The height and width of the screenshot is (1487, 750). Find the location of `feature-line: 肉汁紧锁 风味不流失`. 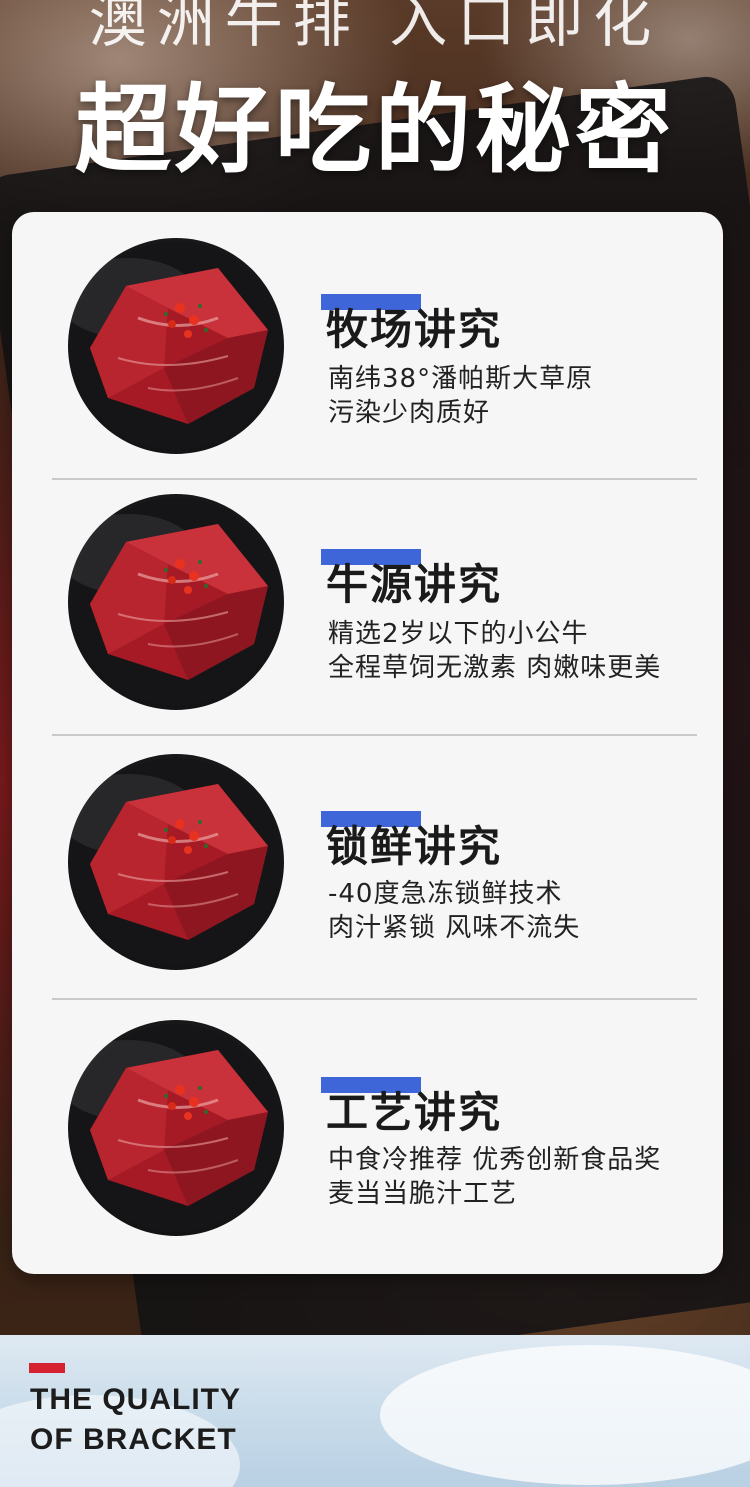

feature-line: 肉汁紧锁 风味不流失 is located at coordinates (454, 928).